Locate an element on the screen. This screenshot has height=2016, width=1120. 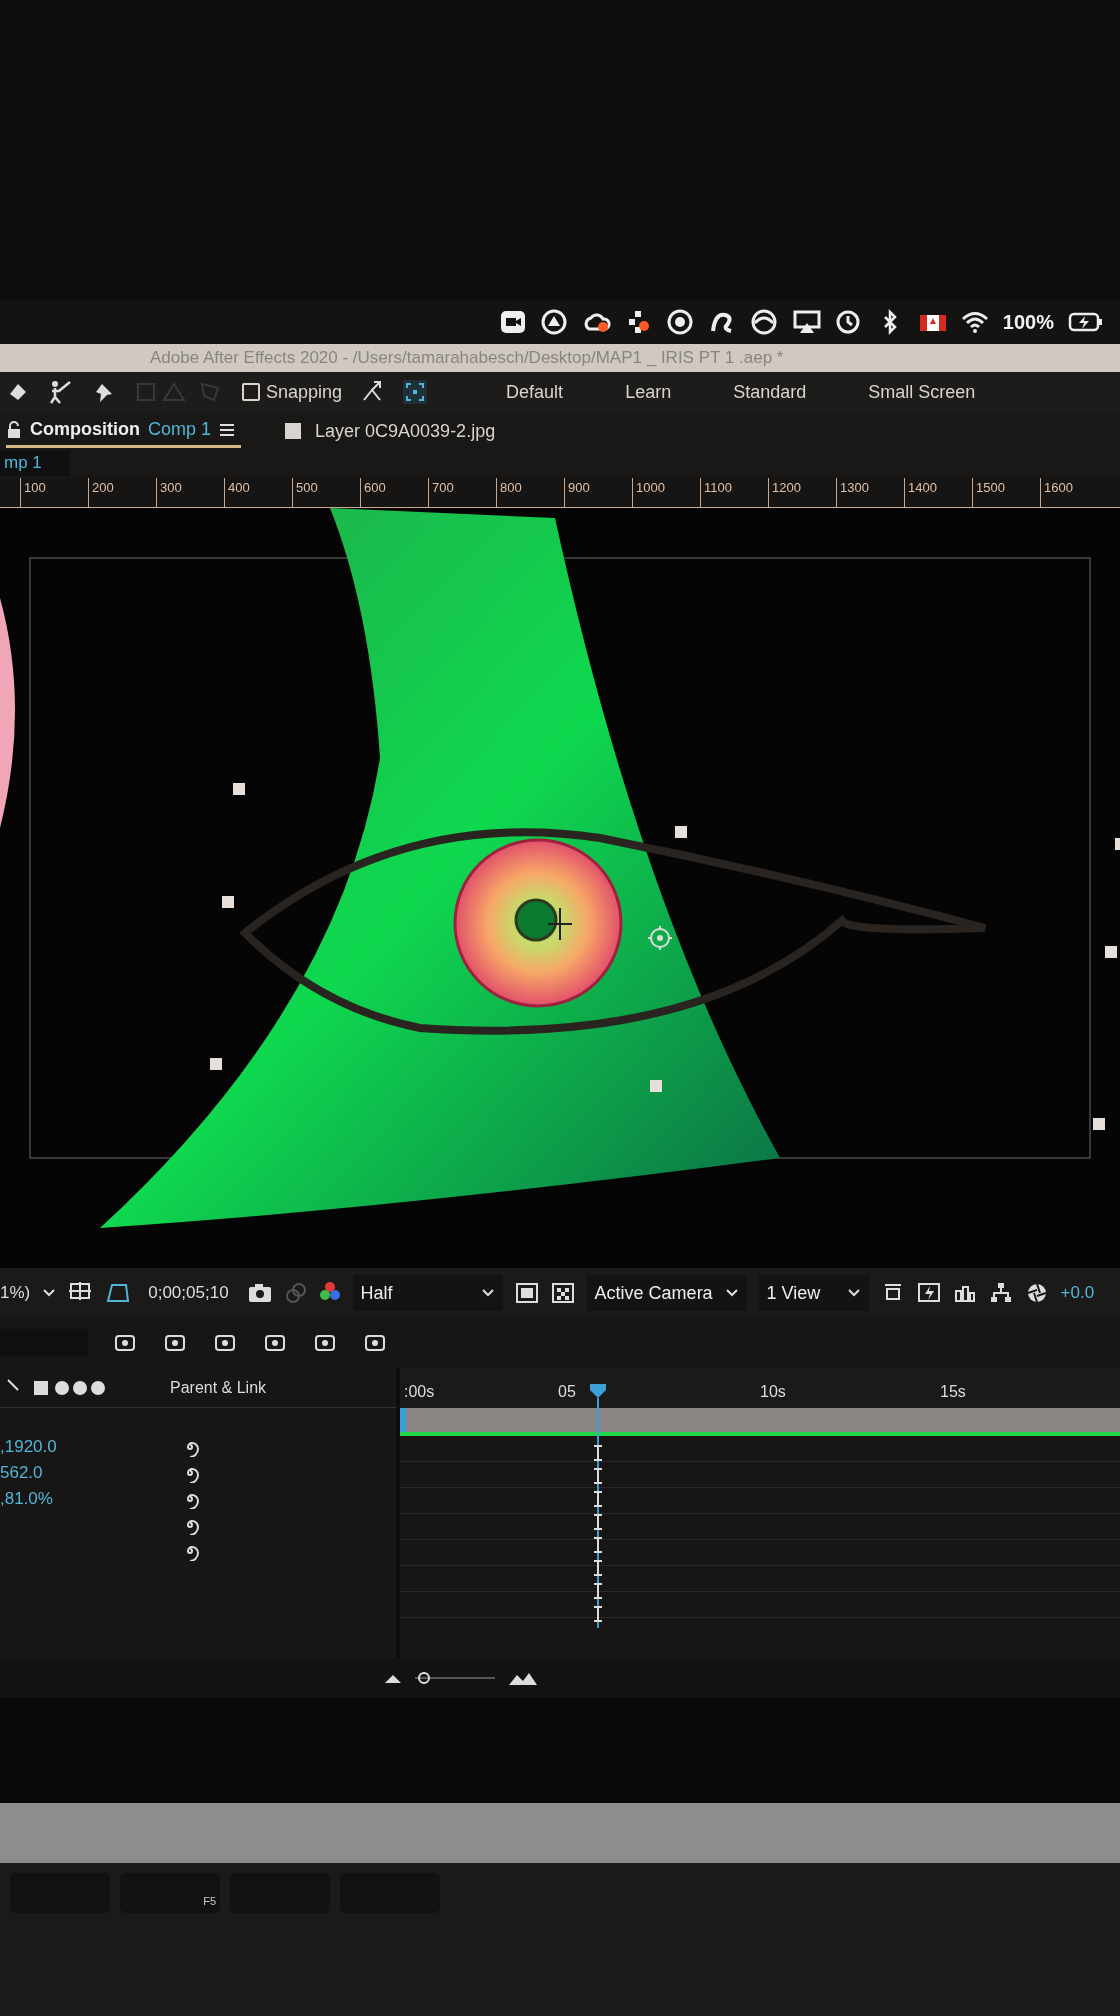
fast-preview-icon is located at coordinates (928, 1293).